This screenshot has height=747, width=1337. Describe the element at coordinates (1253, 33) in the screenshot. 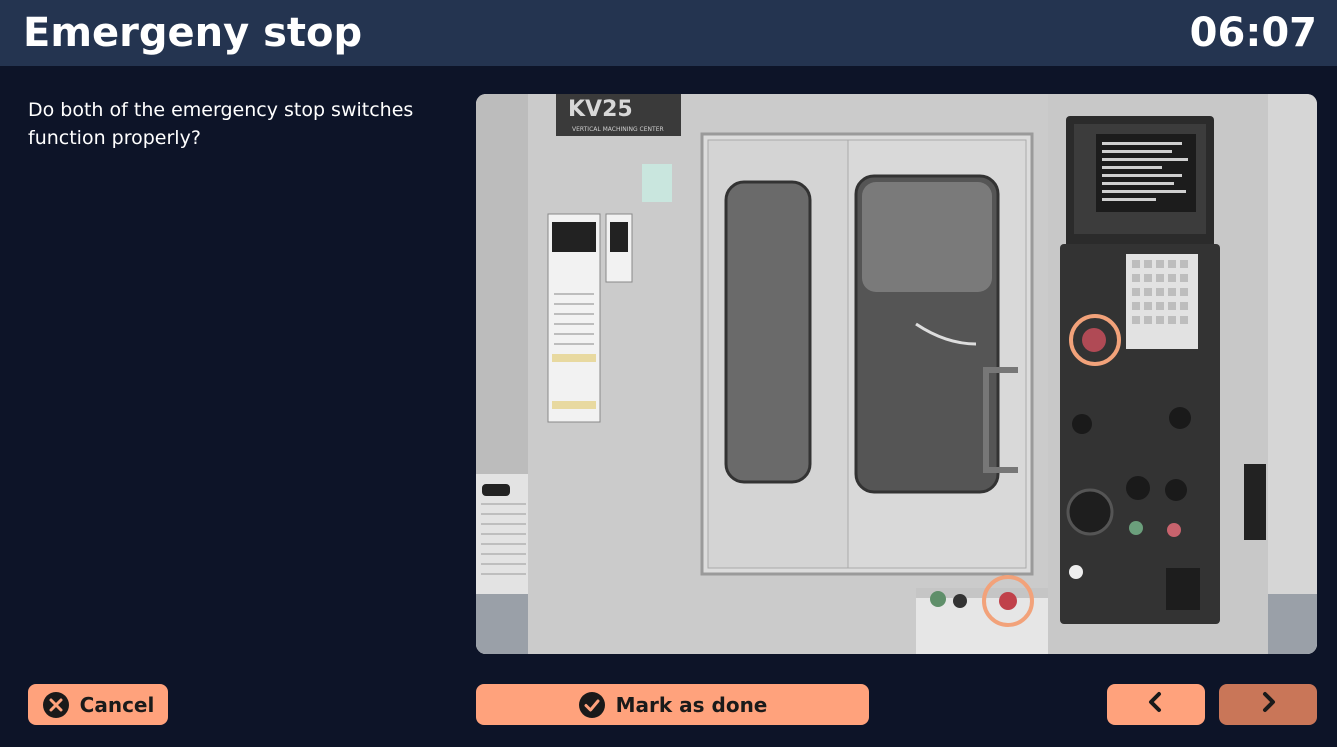

I see `timer: 06:07` at that location.